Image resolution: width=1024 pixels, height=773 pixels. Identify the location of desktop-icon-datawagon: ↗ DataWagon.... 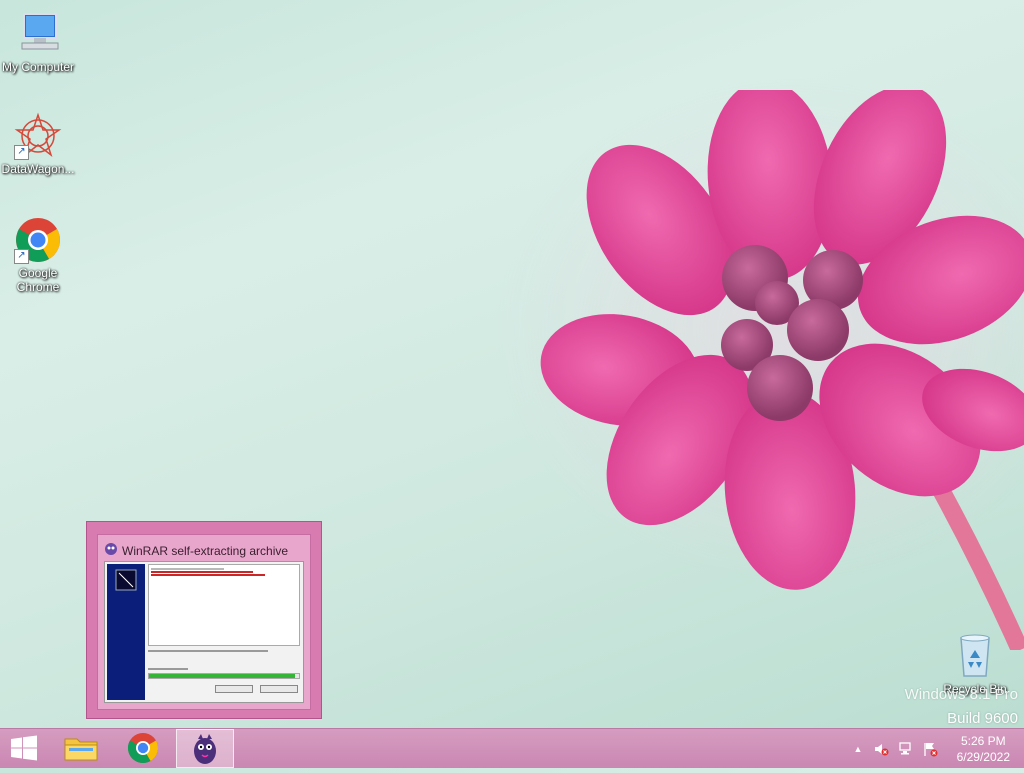
(39, 144).